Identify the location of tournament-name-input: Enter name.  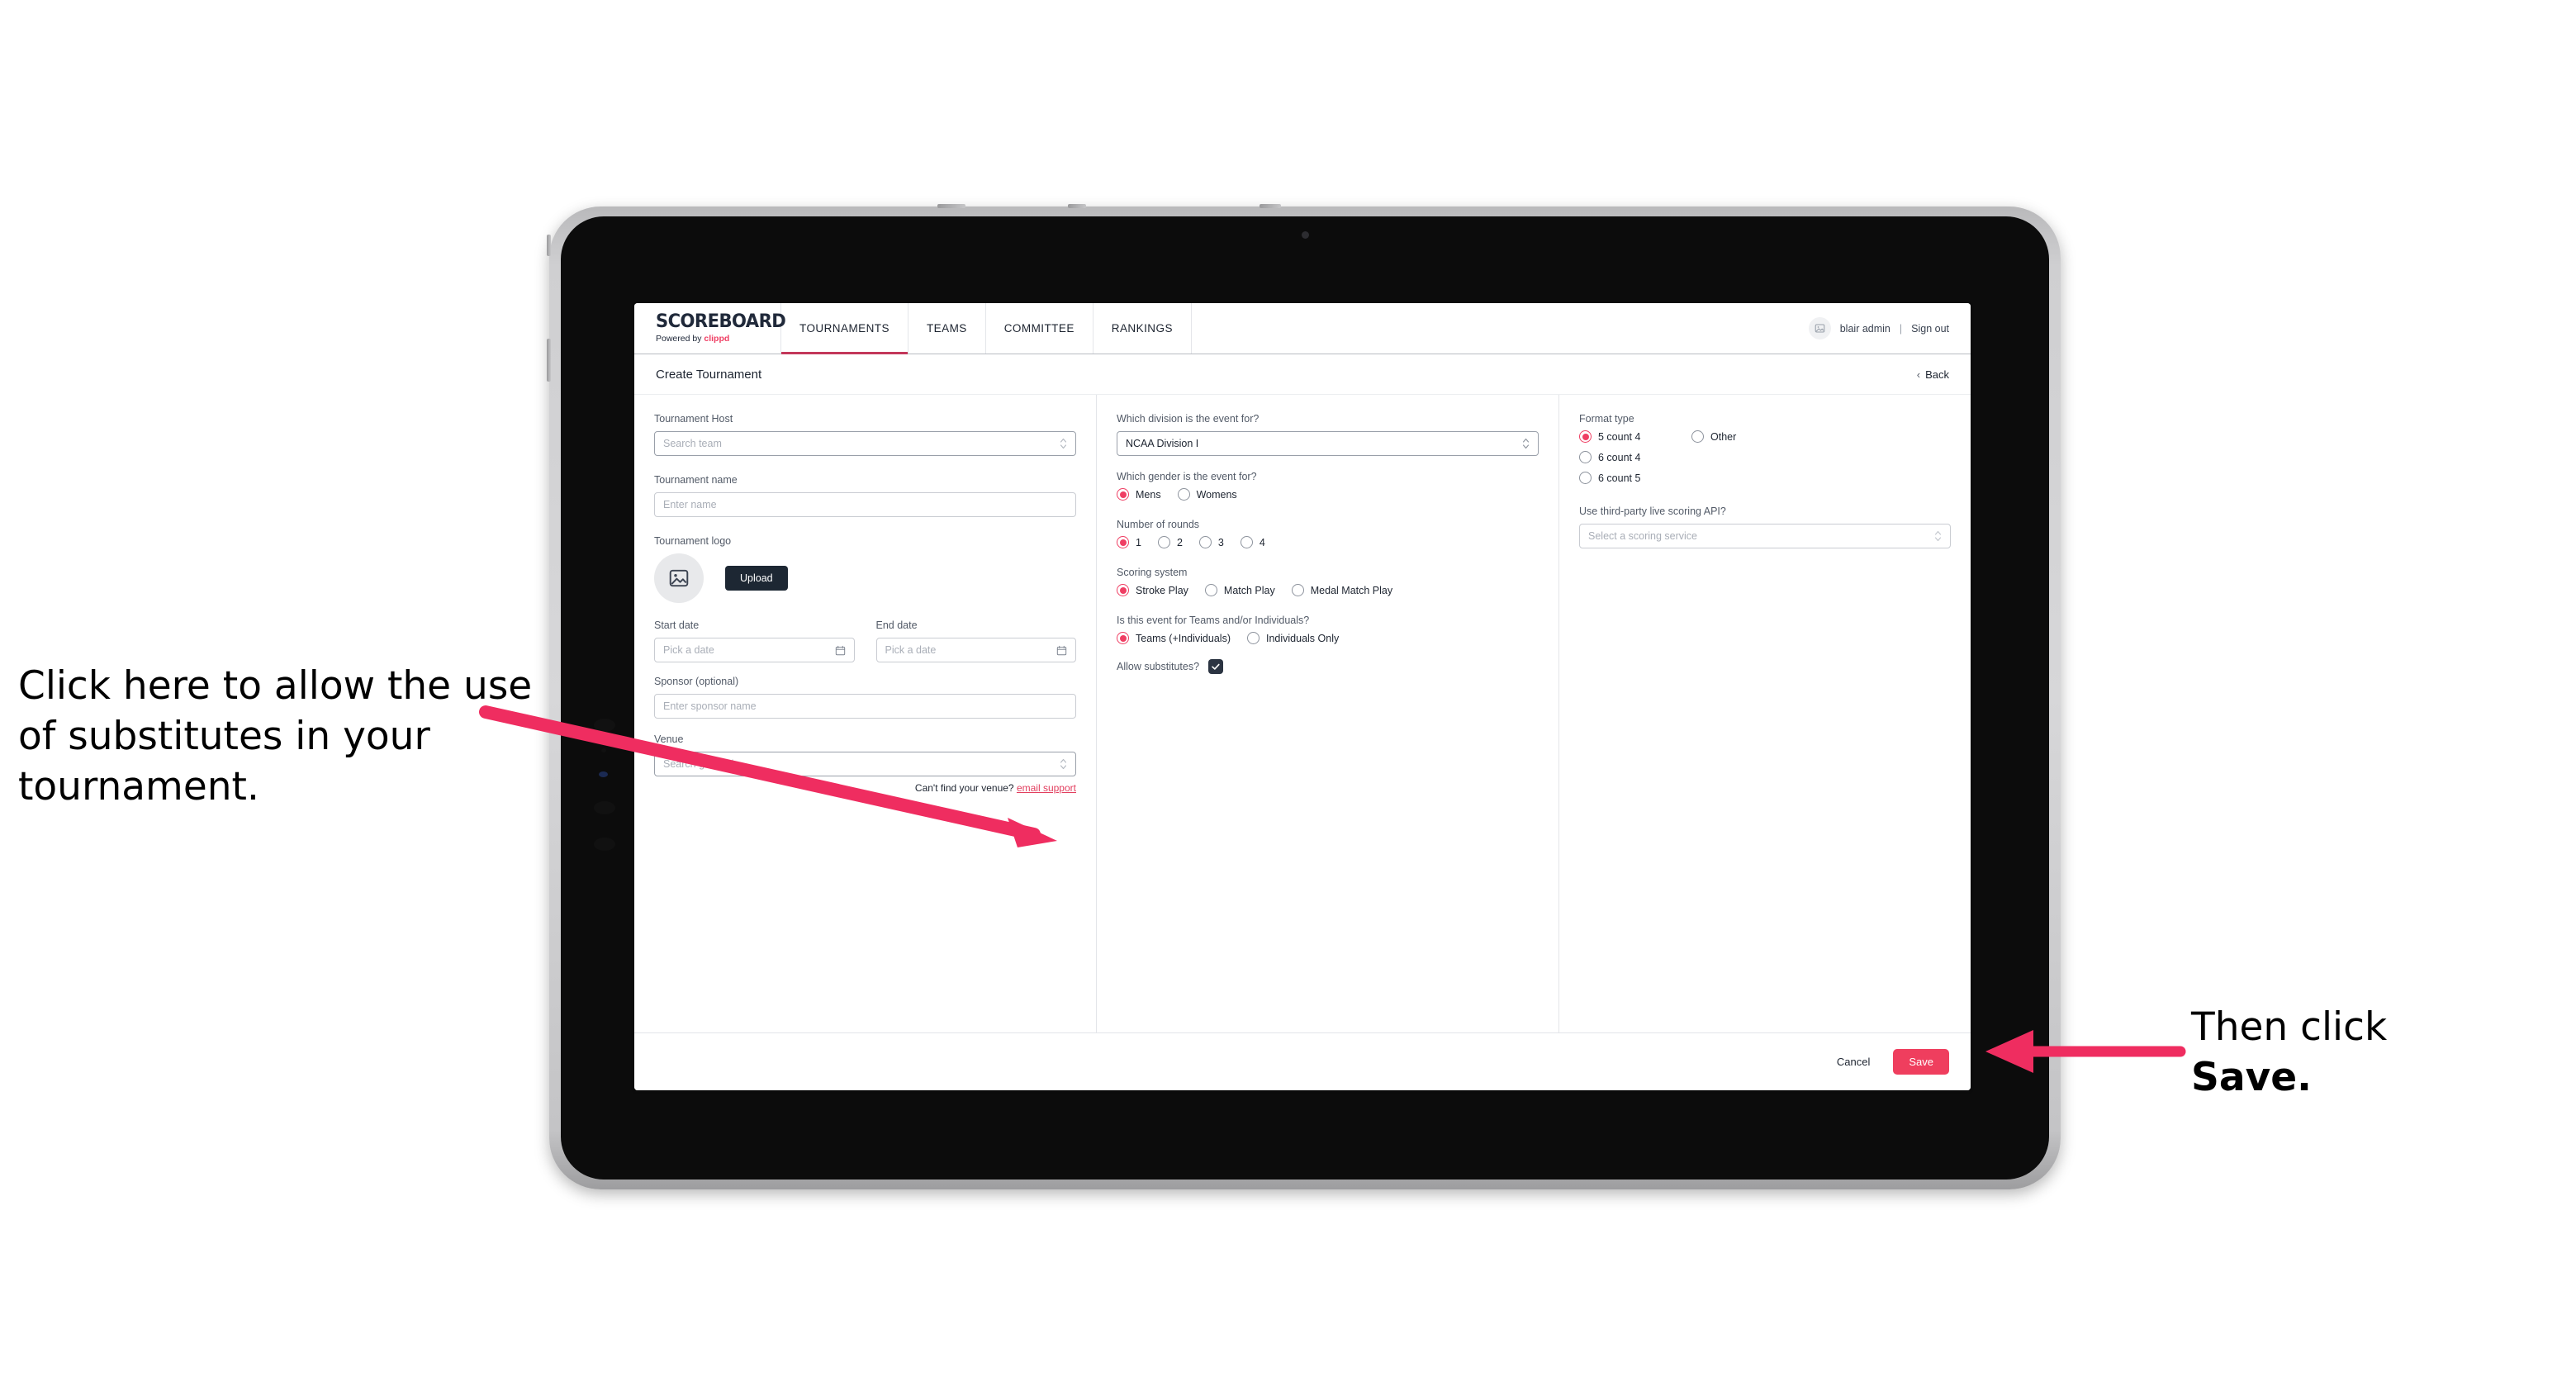
(865, 504).